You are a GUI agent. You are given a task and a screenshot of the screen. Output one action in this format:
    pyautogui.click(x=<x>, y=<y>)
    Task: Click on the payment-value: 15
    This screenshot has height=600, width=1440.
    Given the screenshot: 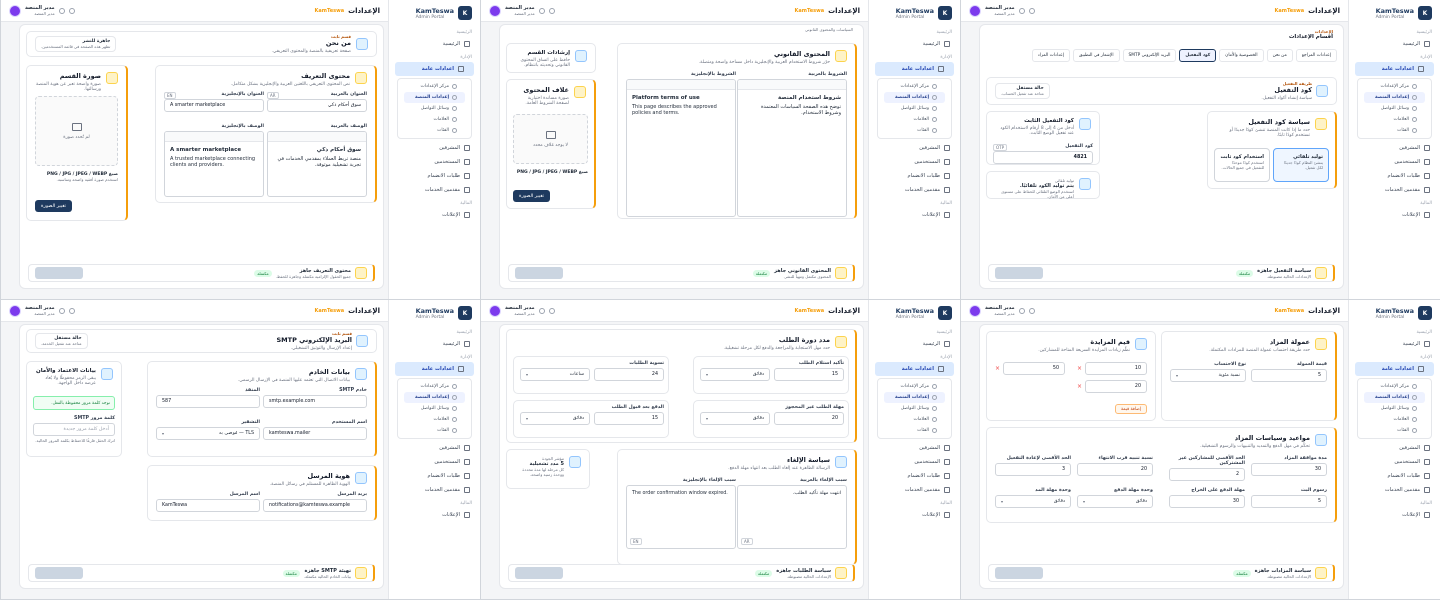 What is the action you would take?
    pyautogui.click(x=629, y=418)
    